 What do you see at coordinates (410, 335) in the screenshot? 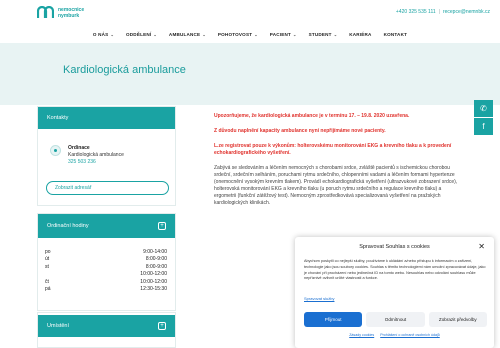
I see `privacy-statement-link: Prohlášení o ochraně osobních údajů` at bounding box center [410, 335].